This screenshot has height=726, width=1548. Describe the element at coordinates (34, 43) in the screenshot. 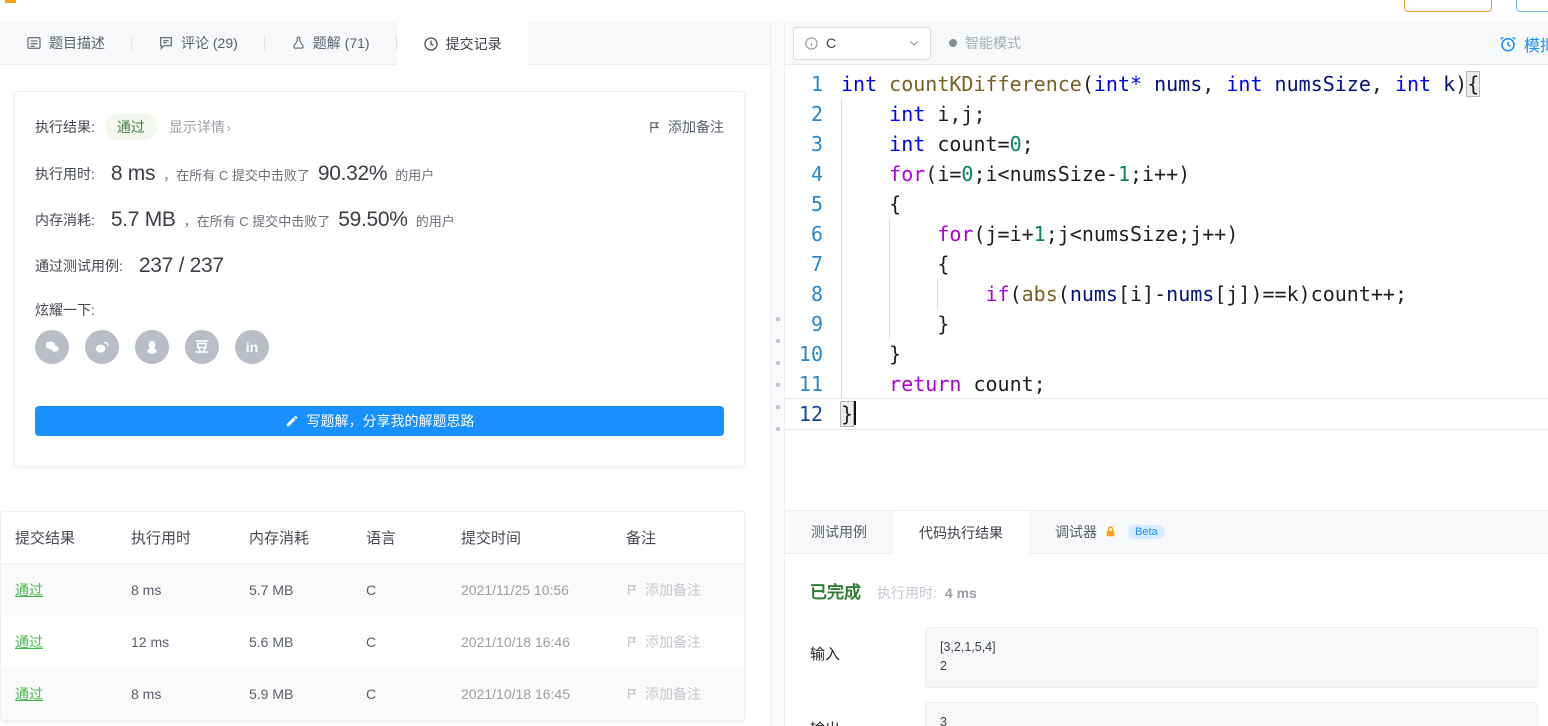

I see `description-icon` at that location.